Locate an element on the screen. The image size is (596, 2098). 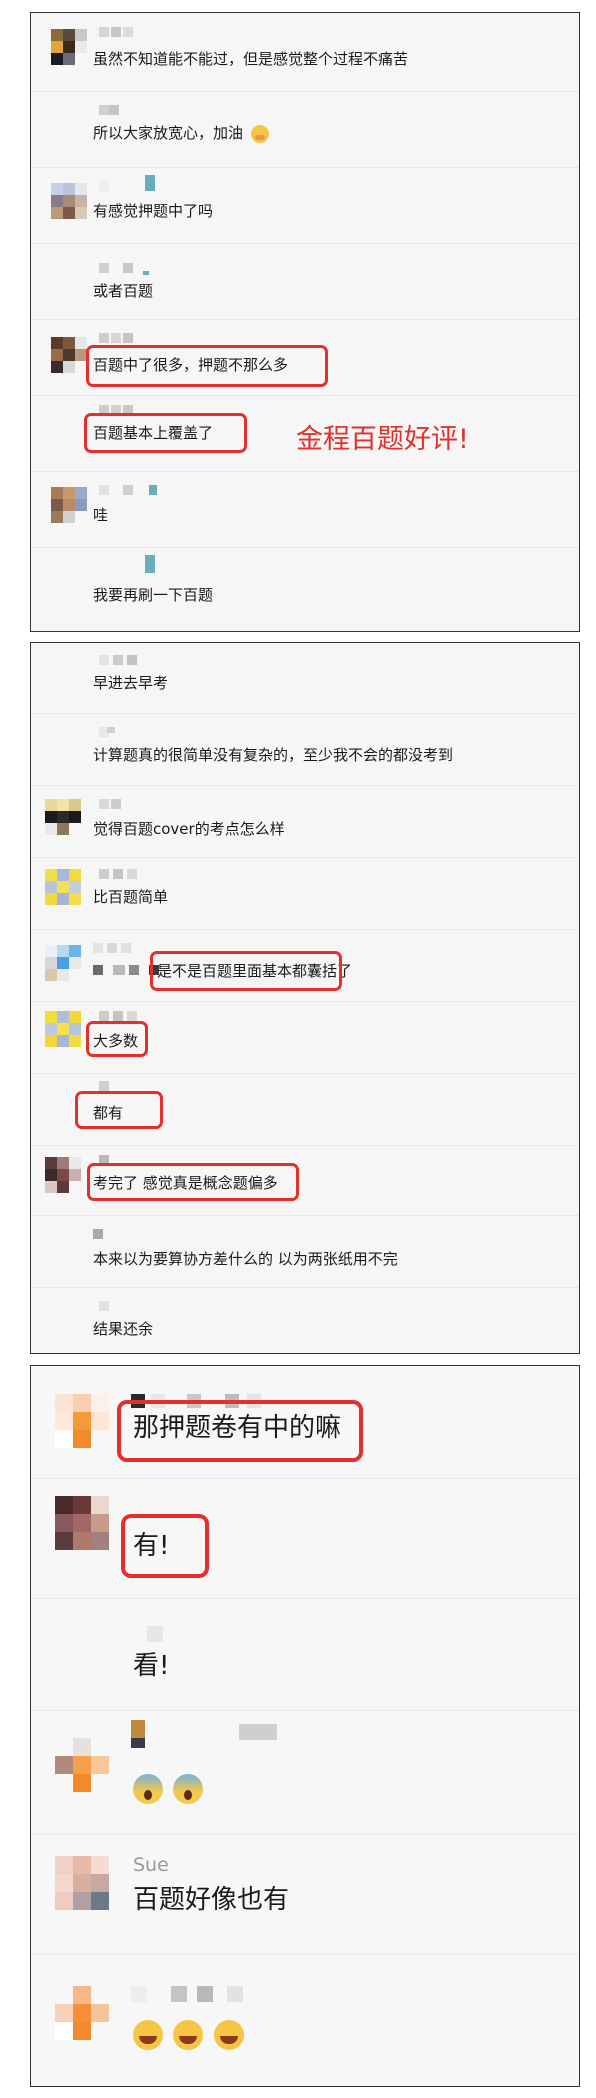
message-row: 看! is located at coordinates (305, 1654).